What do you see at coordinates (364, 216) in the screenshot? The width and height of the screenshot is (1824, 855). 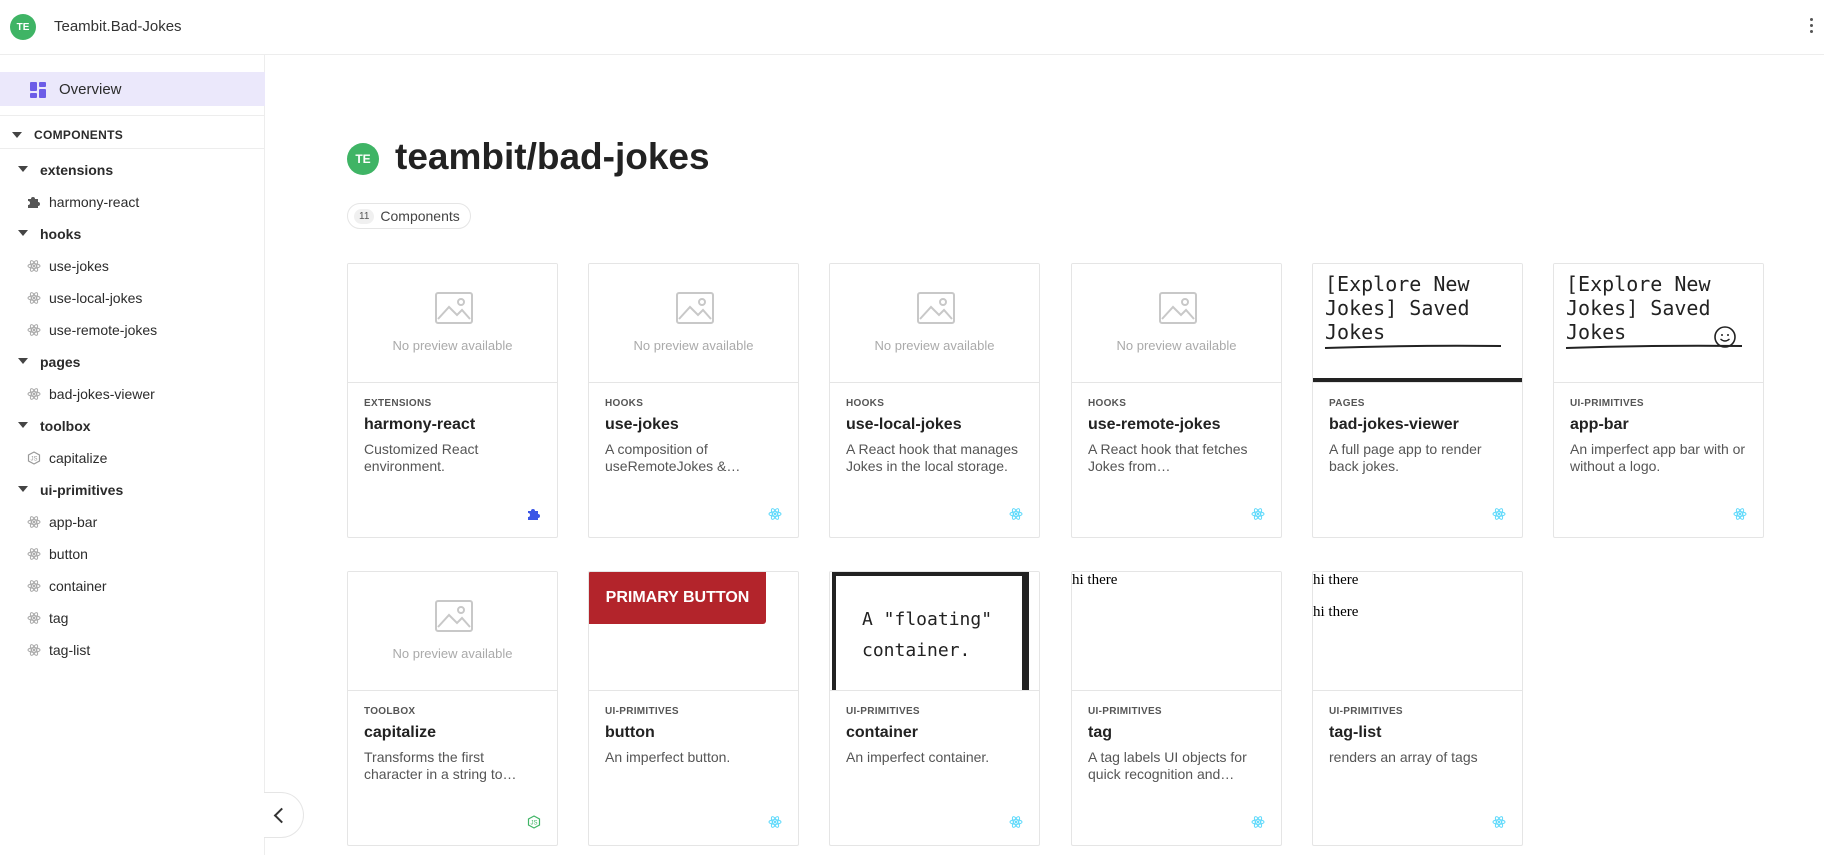 I see `count-number: 11` at bounding box center [364, 216].